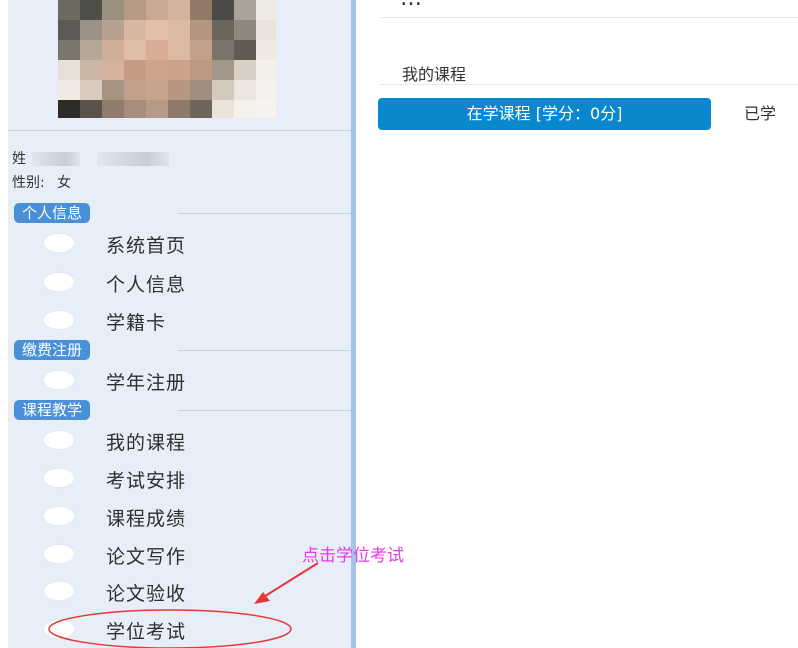 The width and height of the screenshot is (798, 648). Describe the element at coordinates (28, 183) in the screenshot. I see `gender-label: 性别:` at that location.